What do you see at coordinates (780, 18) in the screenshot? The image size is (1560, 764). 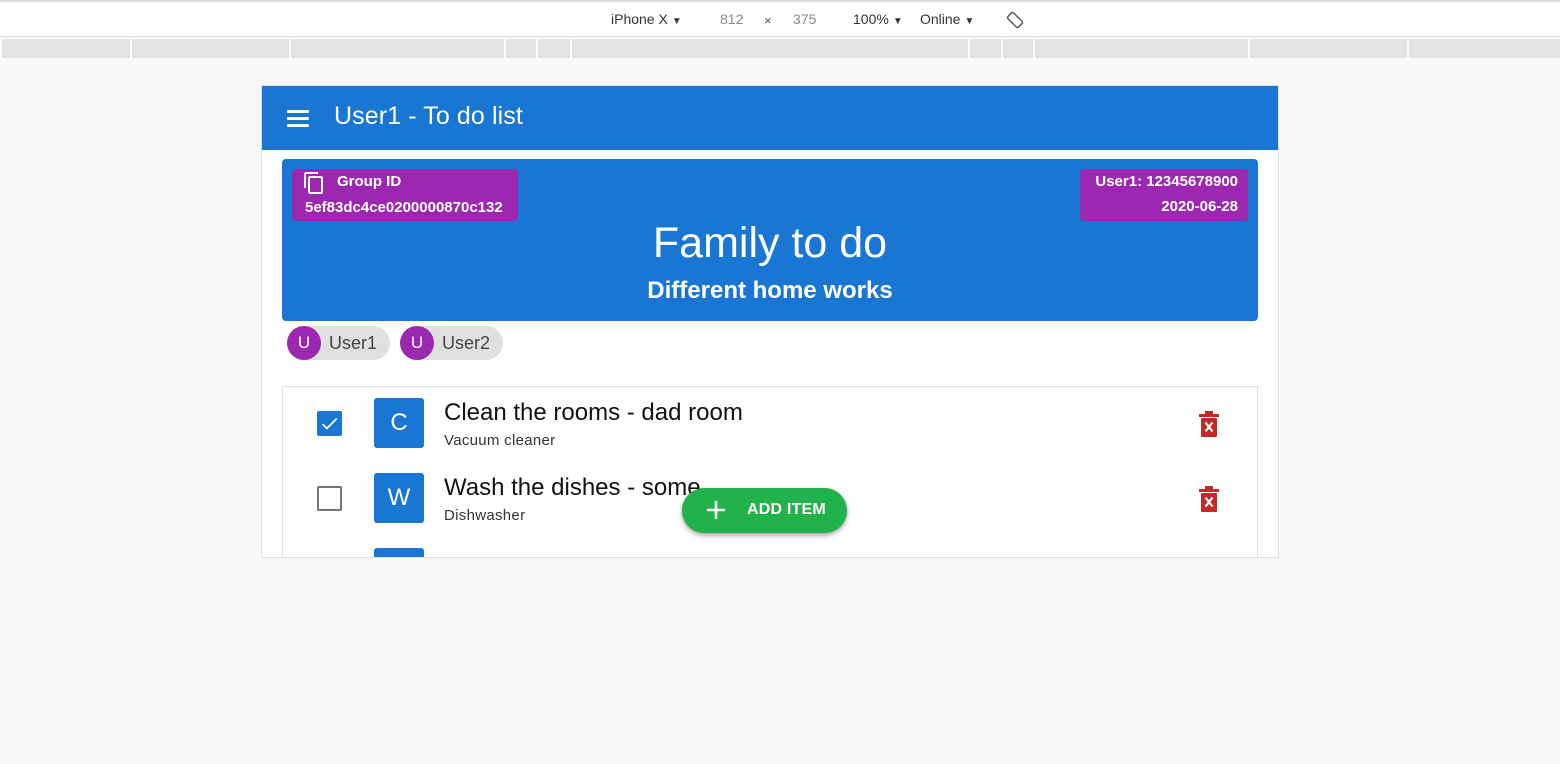 I see `devtools-device-toolbar: iPhone X ▼ 812 × 375 100% ▼ Online ▼` at bounding box center [780, 18].